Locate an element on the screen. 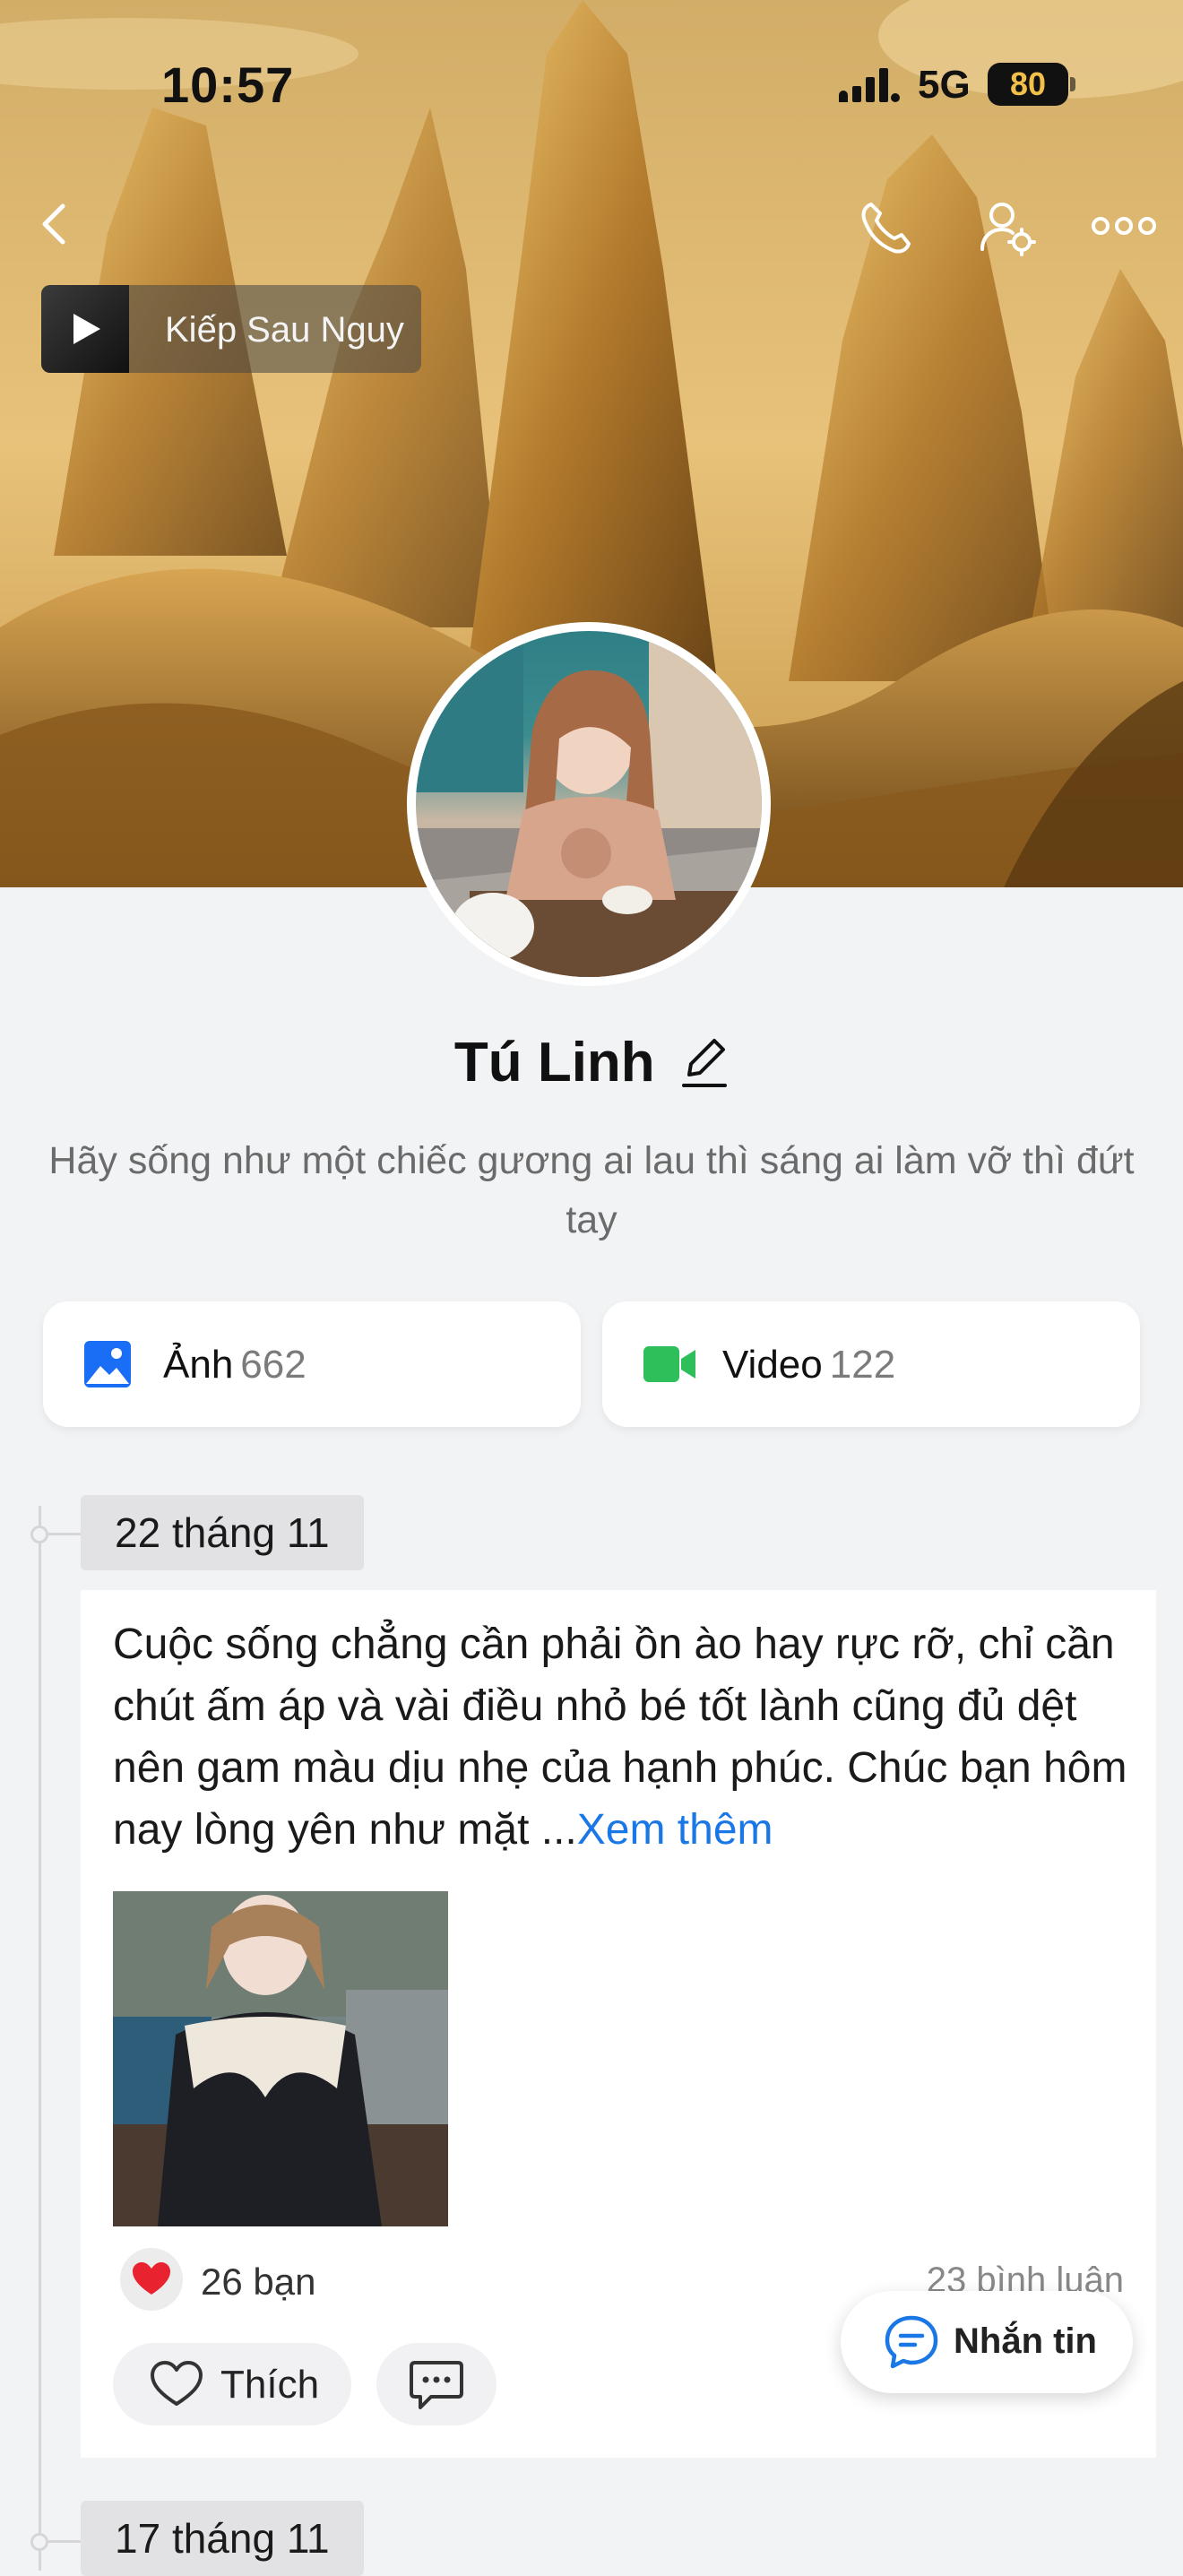 The height and width of the screenshot is (2576, 1183). see-more-link: Xem thêm is located at coordinates (675, 1830).